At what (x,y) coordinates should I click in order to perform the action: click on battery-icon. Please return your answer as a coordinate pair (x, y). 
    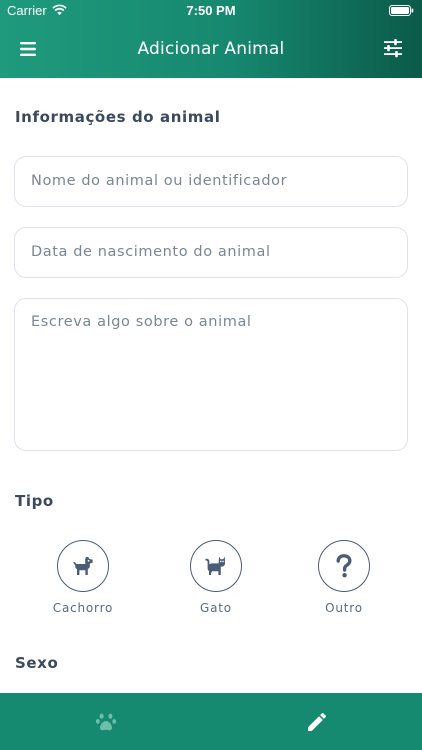
    Looking at the image, I should click on (401, 10).